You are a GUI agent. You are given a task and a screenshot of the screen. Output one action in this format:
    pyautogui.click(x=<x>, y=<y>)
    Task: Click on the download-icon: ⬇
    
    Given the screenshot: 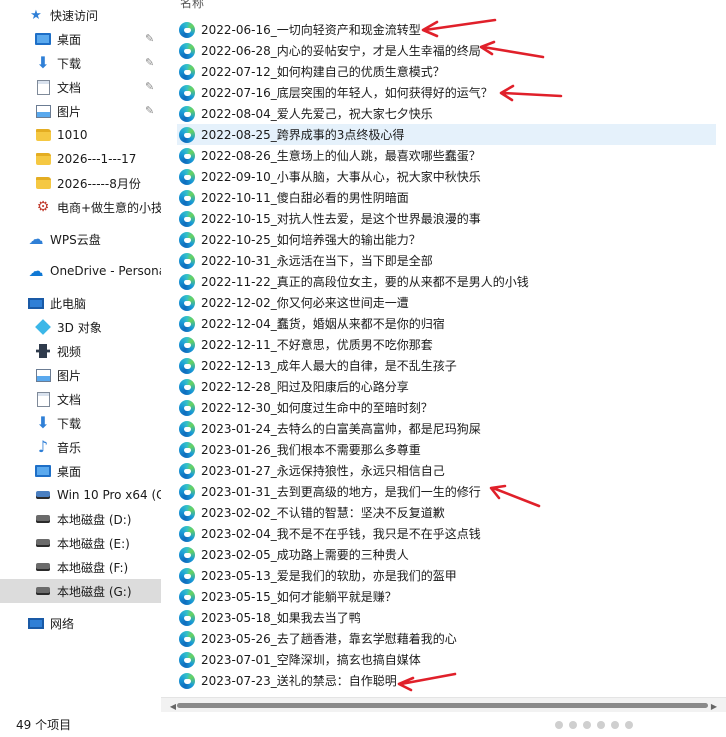 What is the action you would take?
    pyautogui.click(x=43, y=422)
    